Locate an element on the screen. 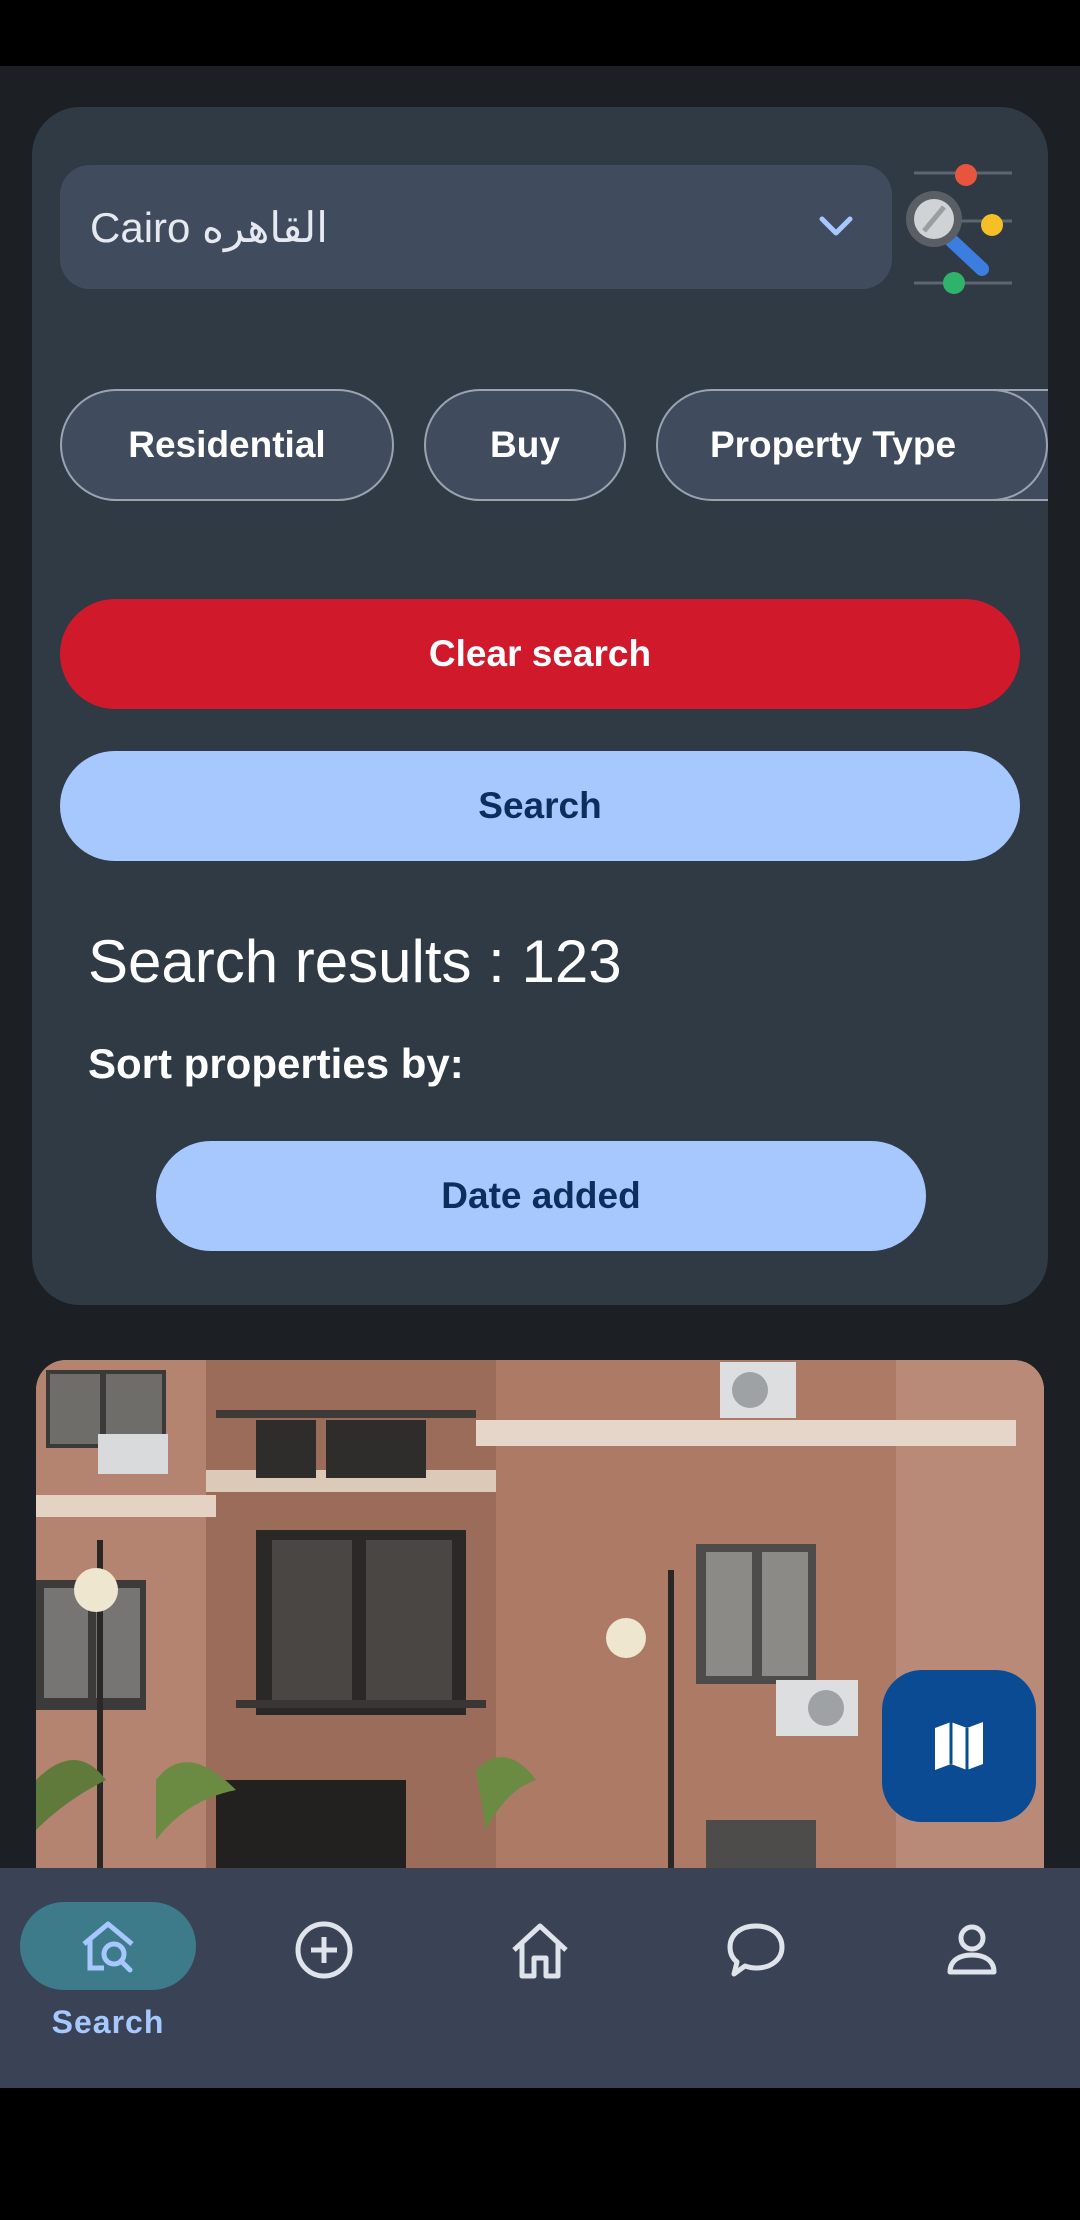 The height and width of the screenshot is (2220, 1080). bottom-navigation: Search is located at coordinates (540, 1978).